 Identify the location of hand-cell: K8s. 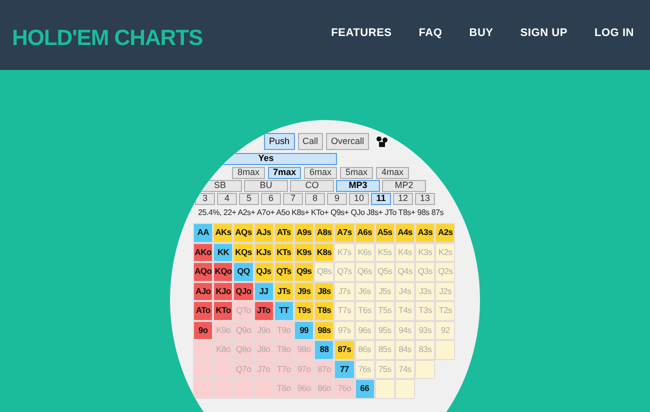
(324, 252).